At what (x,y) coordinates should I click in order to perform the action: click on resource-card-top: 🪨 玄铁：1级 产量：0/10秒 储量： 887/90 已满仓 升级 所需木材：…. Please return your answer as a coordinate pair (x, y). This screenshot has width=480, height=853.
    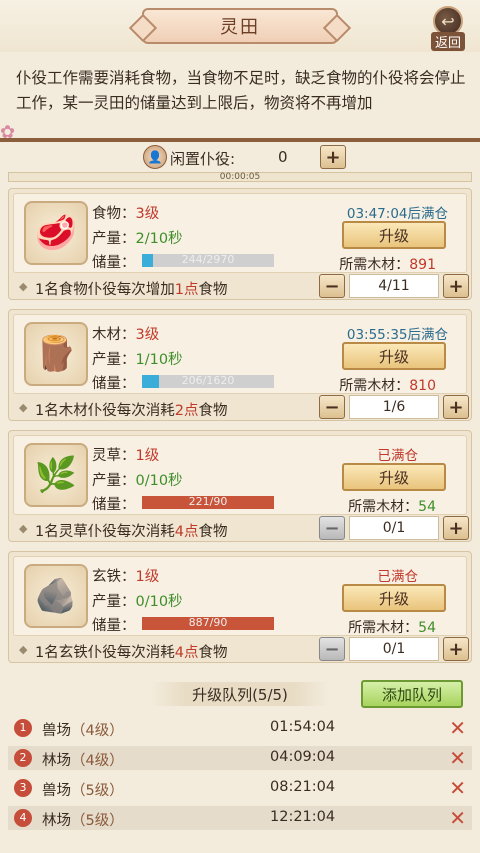
    Looking at the image, I should click on (240, 596).